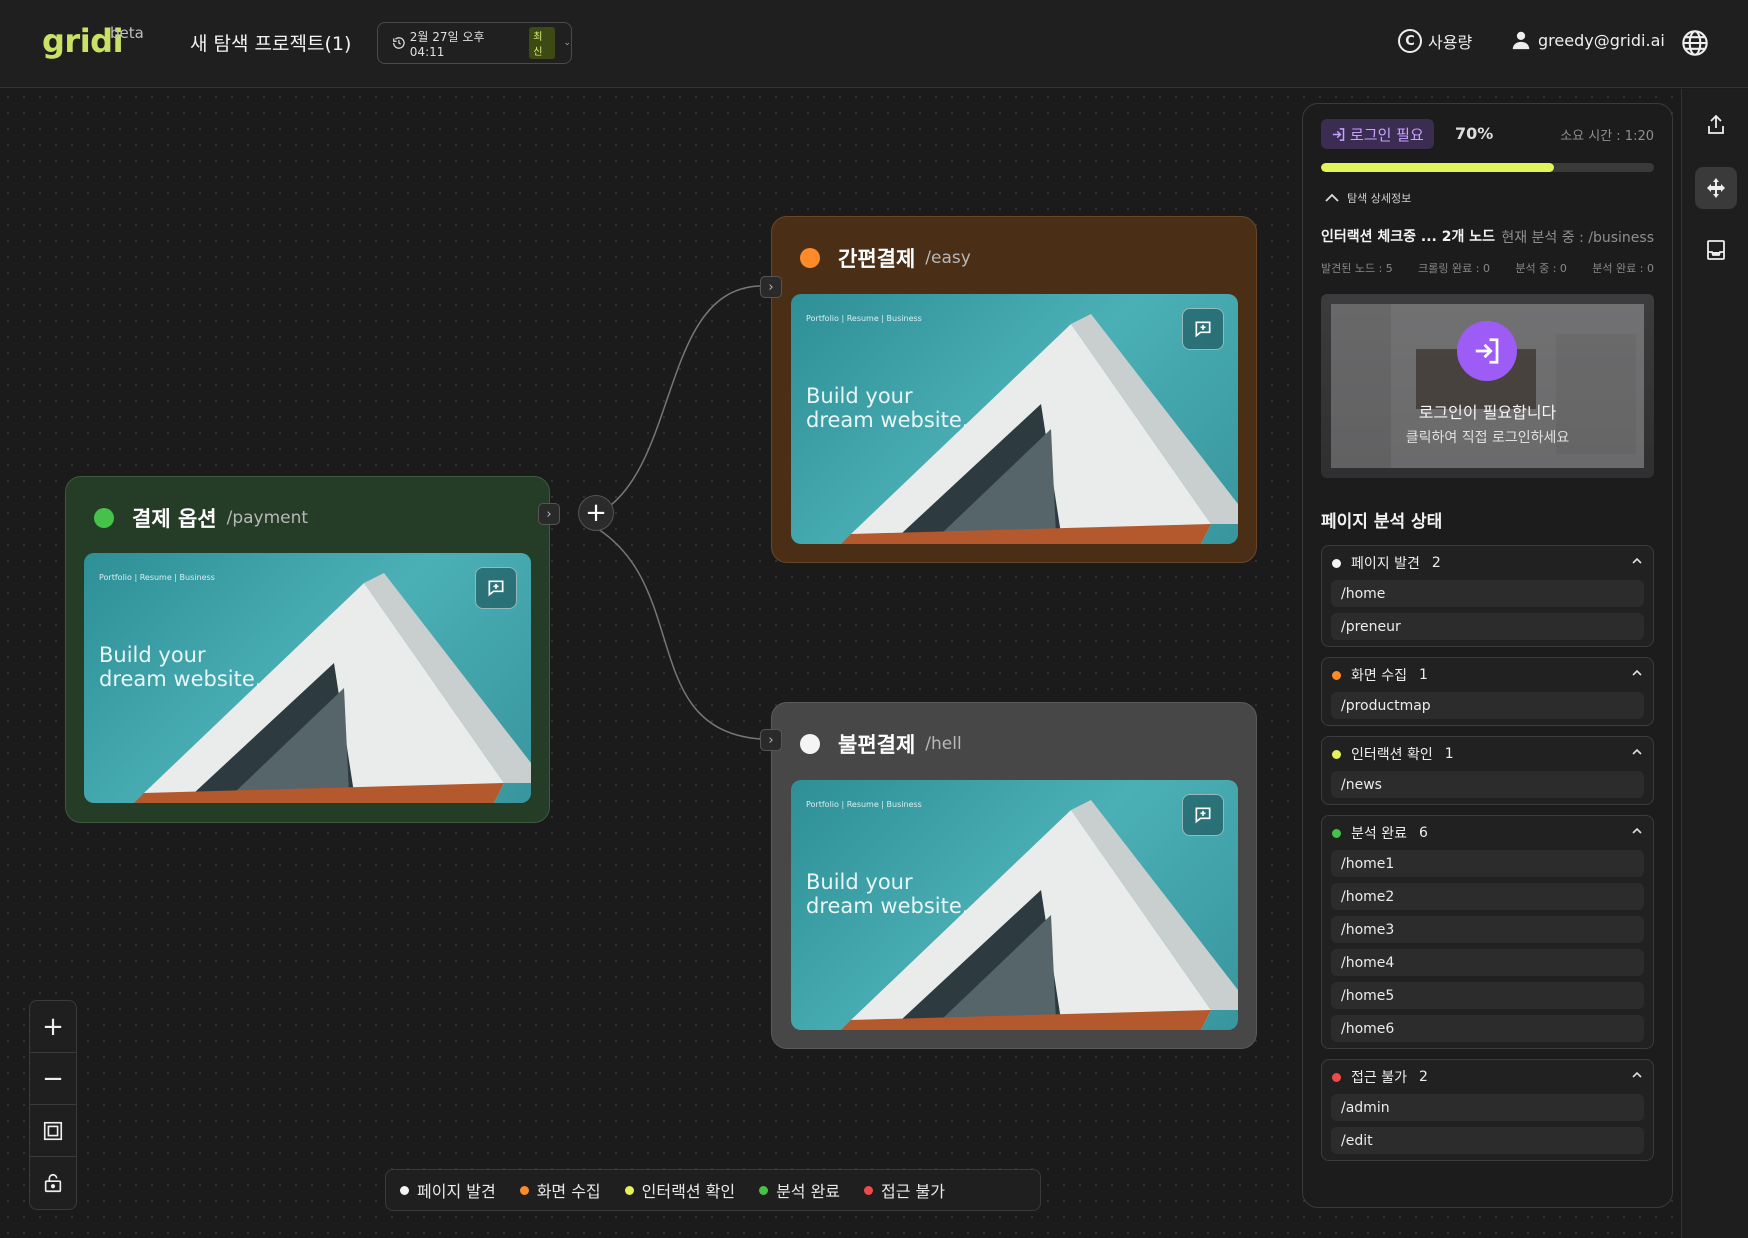  What do you see at coordinates (270, 42) in the screenshot?
I see `project-title: 새 탐색 프로젝트(1)` at bounding box center [270, 42].